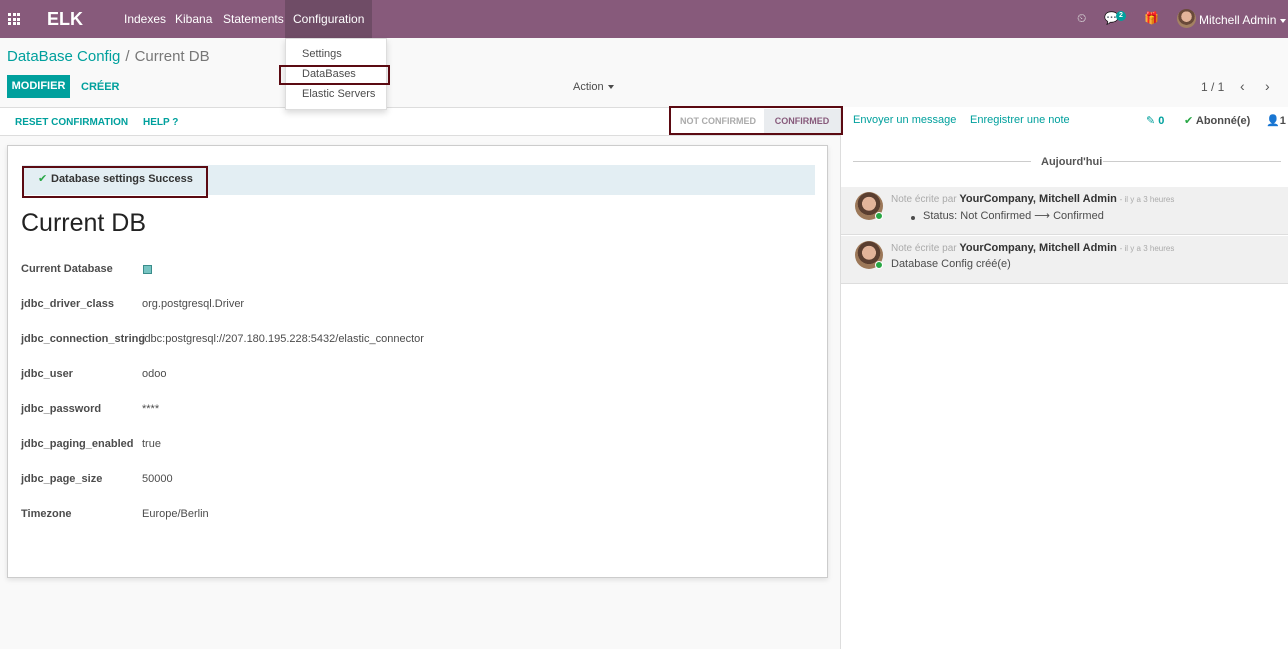 This screenshot has height=649, width=1288. What do you see at coordinates (1282, 121) in the screenshot?
I see `followers-count: 1` at bounding box center [1282, 121].